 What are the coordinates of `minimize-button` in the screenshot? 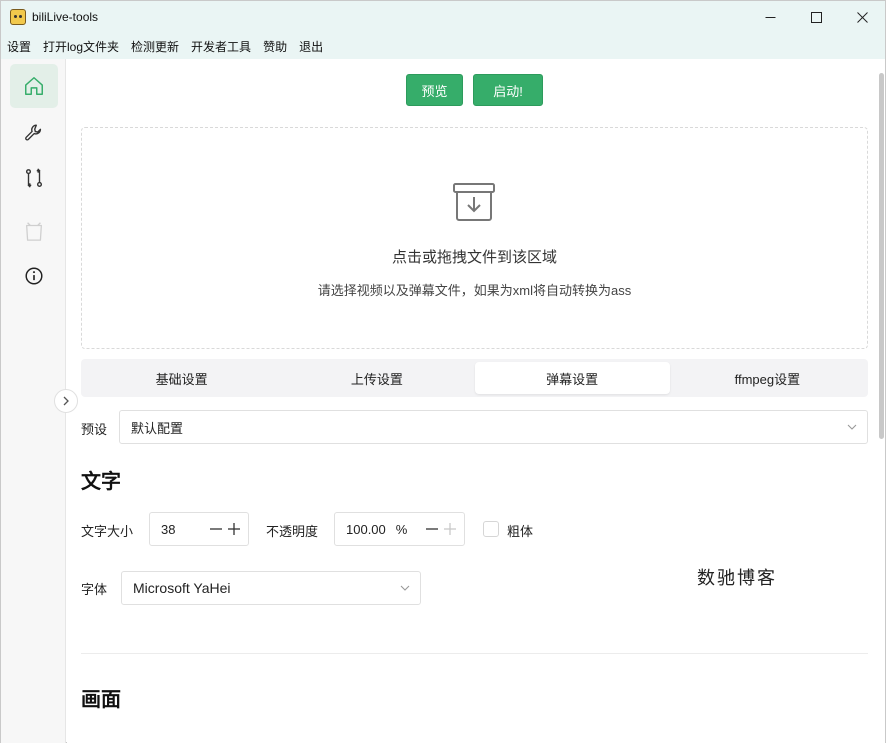 It's located at (770, 17).